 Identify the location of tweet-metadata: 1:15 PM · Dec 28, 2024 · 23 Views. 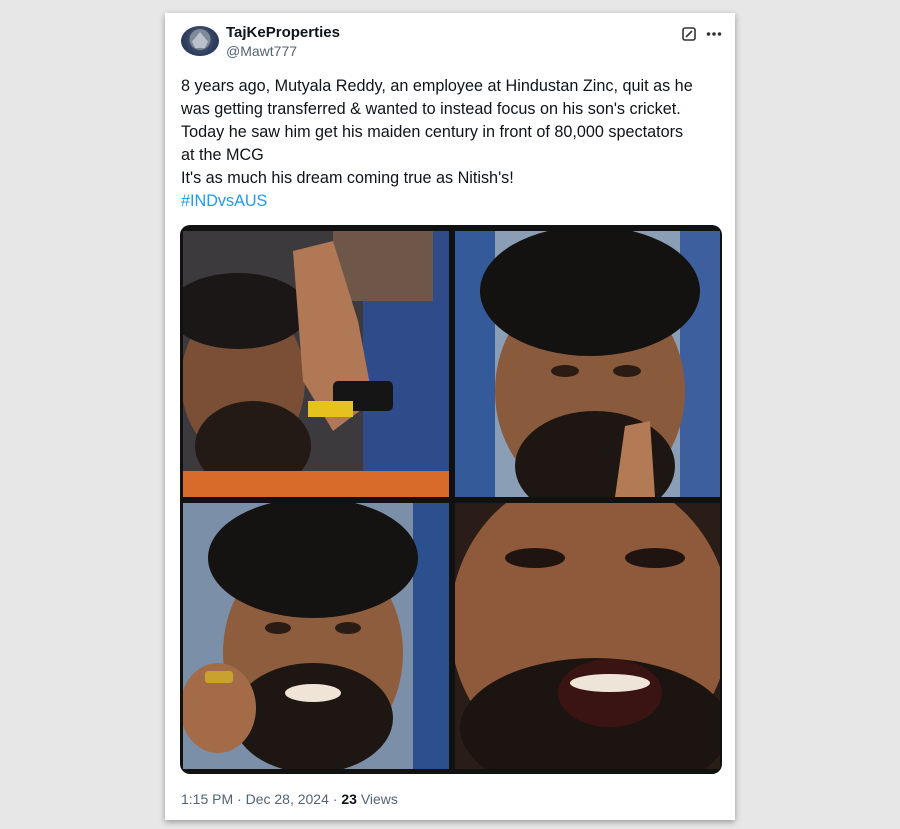
(289, 799).